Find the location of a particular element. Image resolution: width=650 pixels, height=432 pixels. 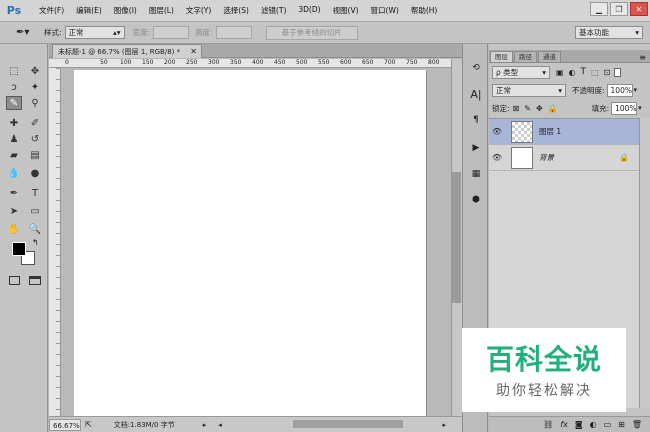

dodge-tool-icon: ● is located at coordinates (35, 173).